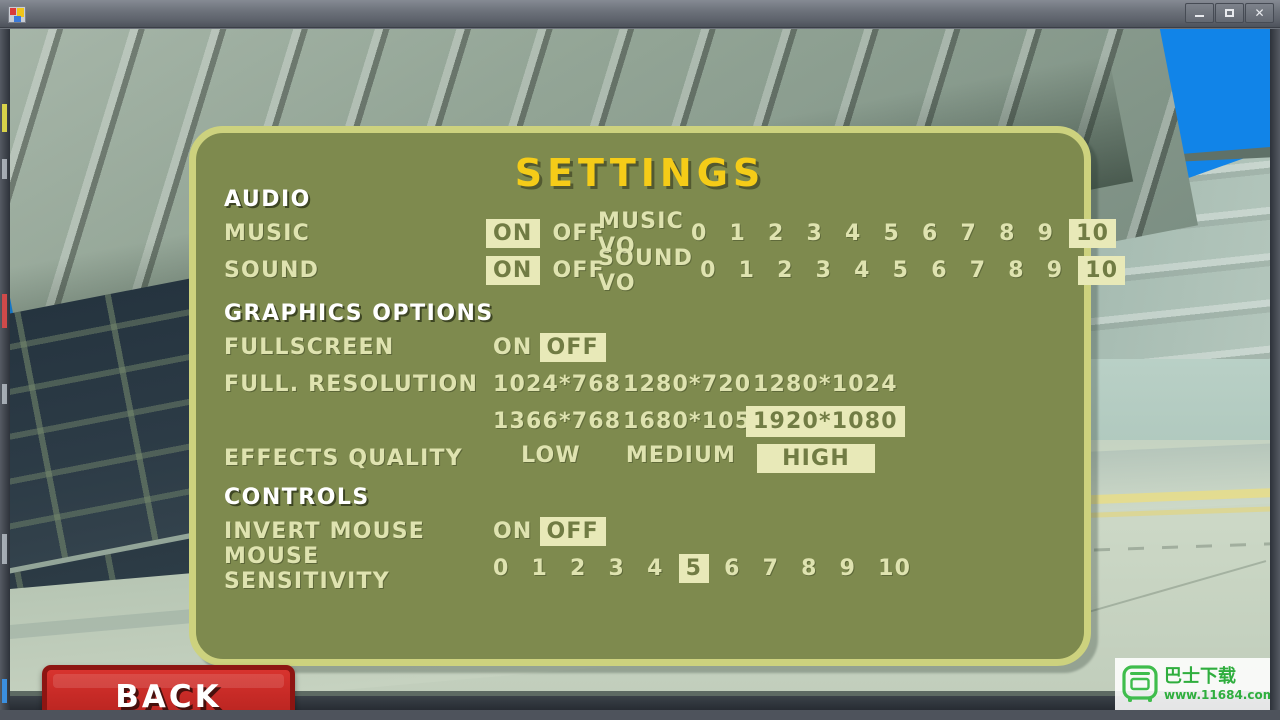 Image resolution: width=1280 pixels, height=720 pixels. I want to click on back-button: BACK, so click(168, 687).